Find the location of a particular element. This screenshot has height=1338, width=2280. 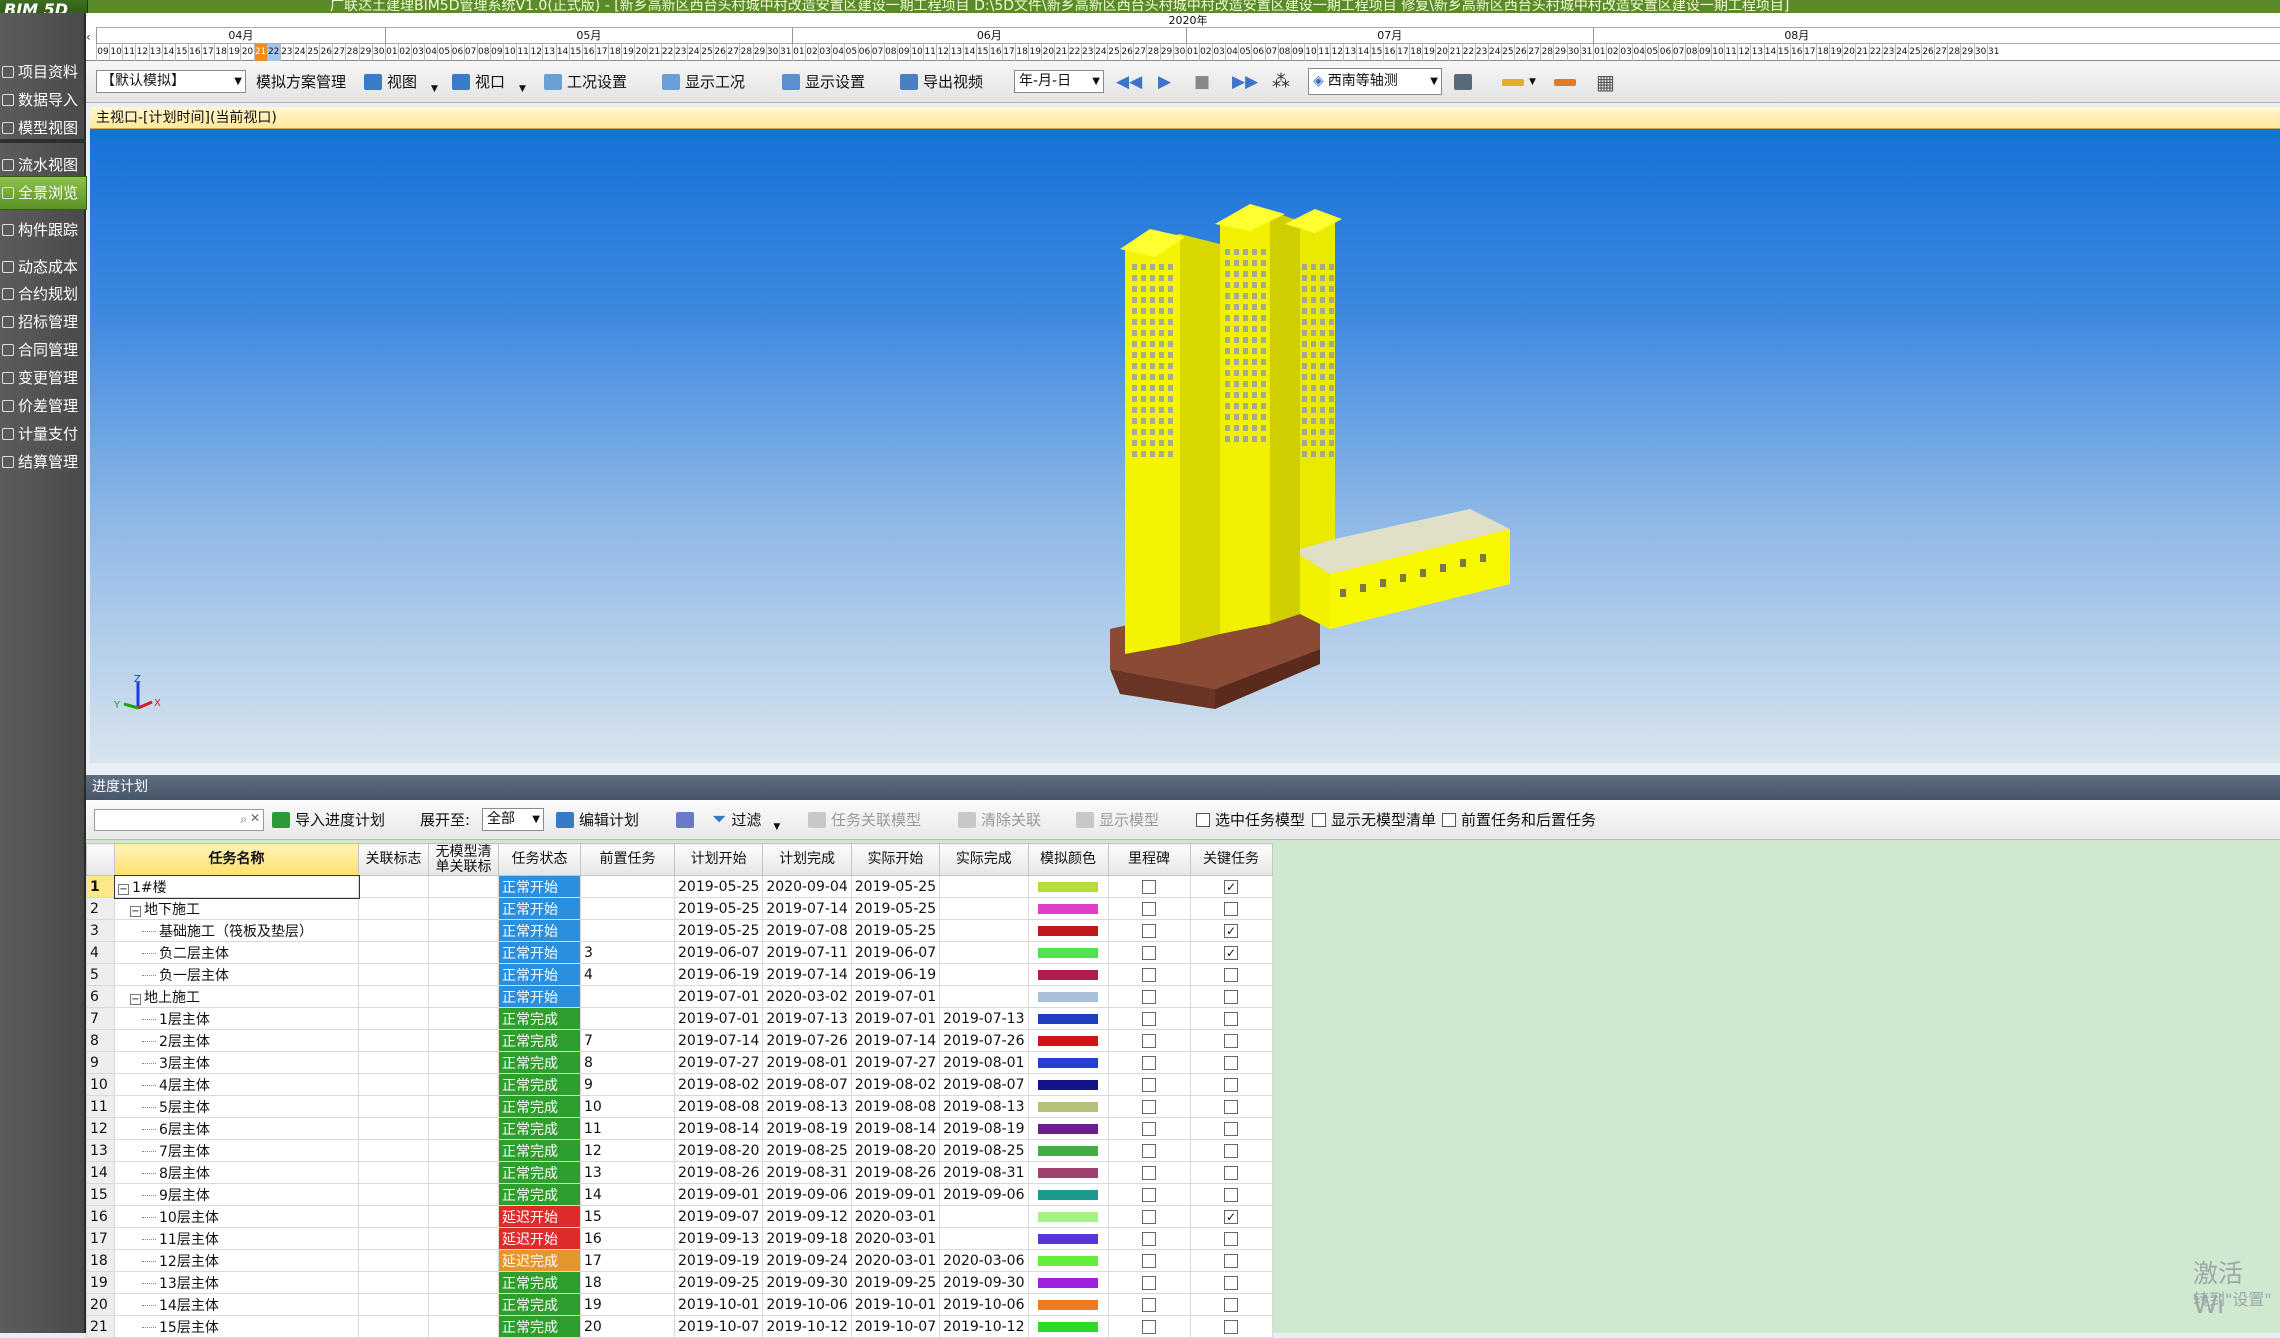

key-task-checkbox: ✓ is located at coordinates (1231, 1216).